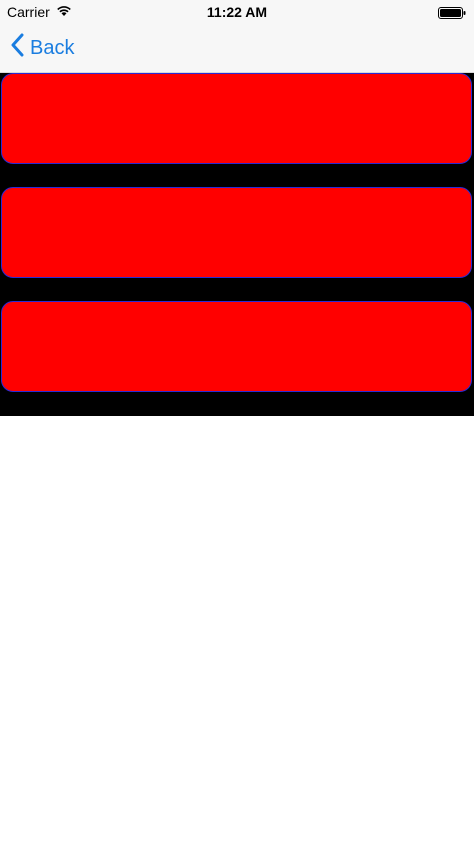 Image resolution: width=474 pixels, height=842 pixels. I want to click on status-bar: Carrier 11:22 AM, so click(237, 12).